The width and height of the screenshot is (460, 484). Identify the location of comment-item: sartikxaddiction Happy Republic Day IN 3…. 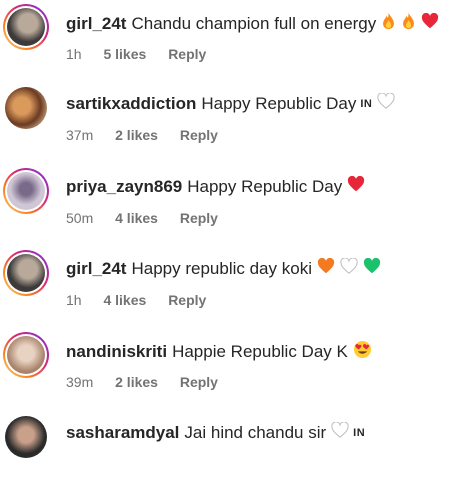
(230, 120).